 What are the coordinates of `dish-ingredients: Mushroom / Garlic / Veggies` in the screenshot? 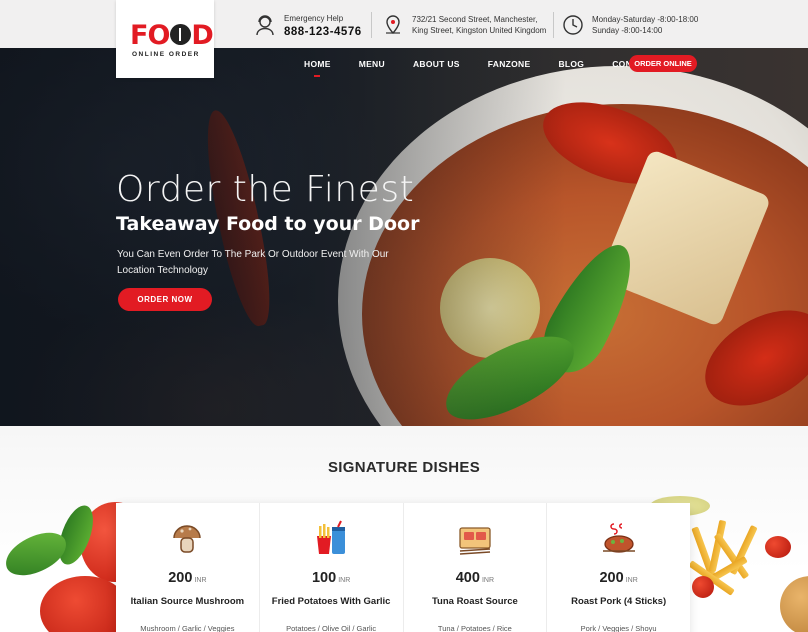 It's located at (187, 628).